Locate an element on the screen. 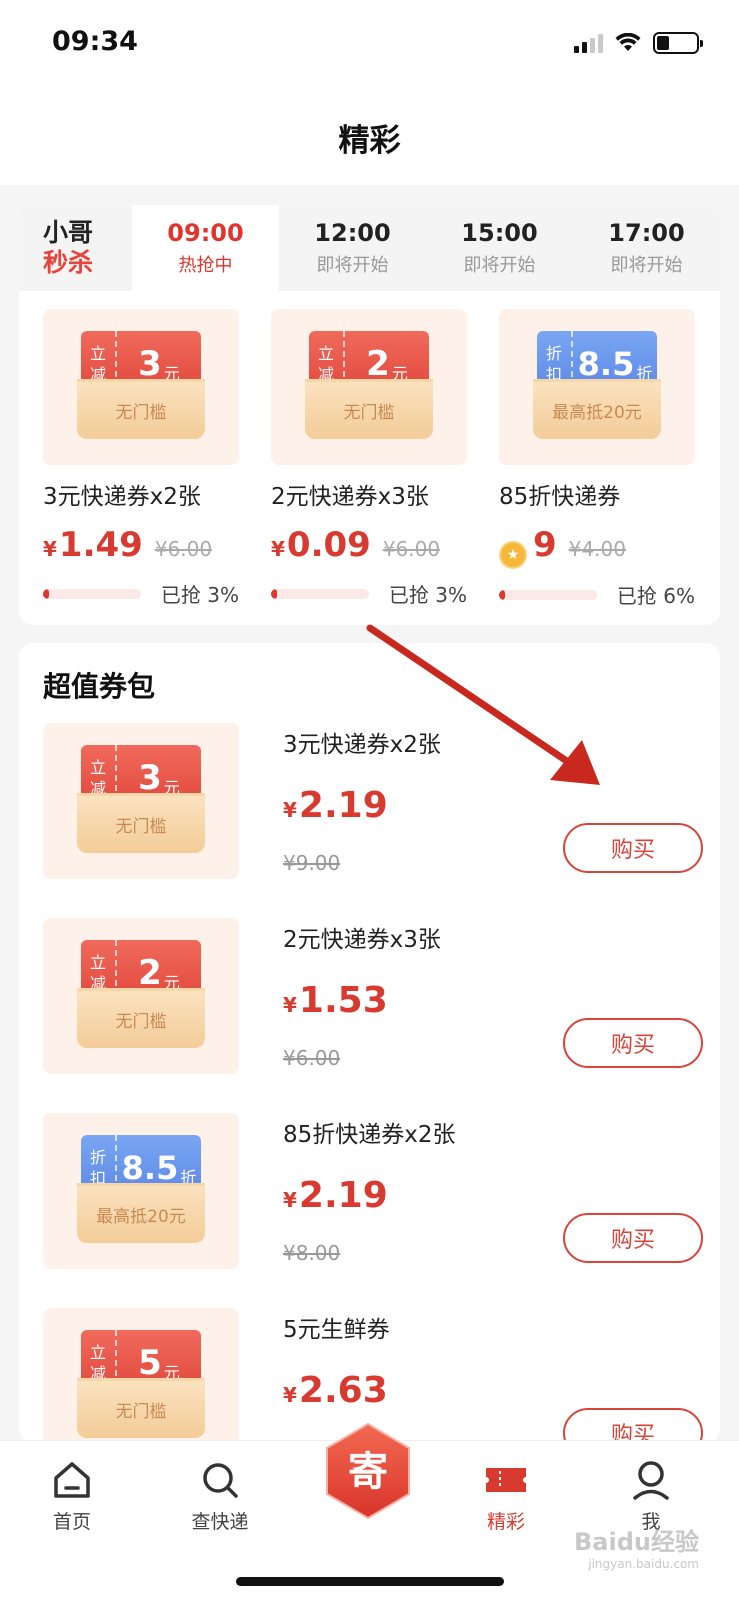 This screenshot has height=1600, width=739. send-hexagon-icon: 寄 is located at coordinates (368, 1471).